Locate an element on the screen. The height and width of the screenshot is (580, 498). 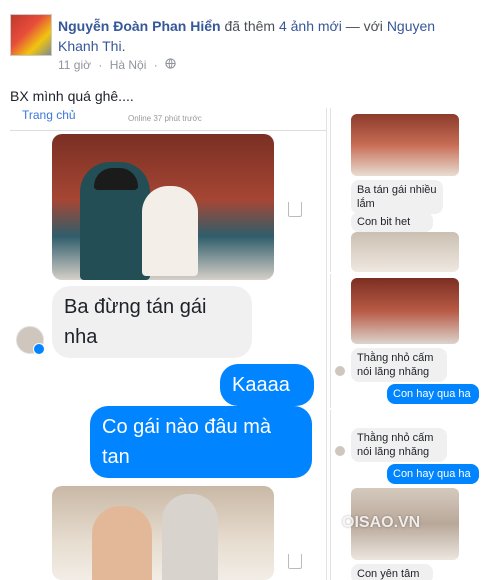
hat-shape is located at coordinates (116, 179).